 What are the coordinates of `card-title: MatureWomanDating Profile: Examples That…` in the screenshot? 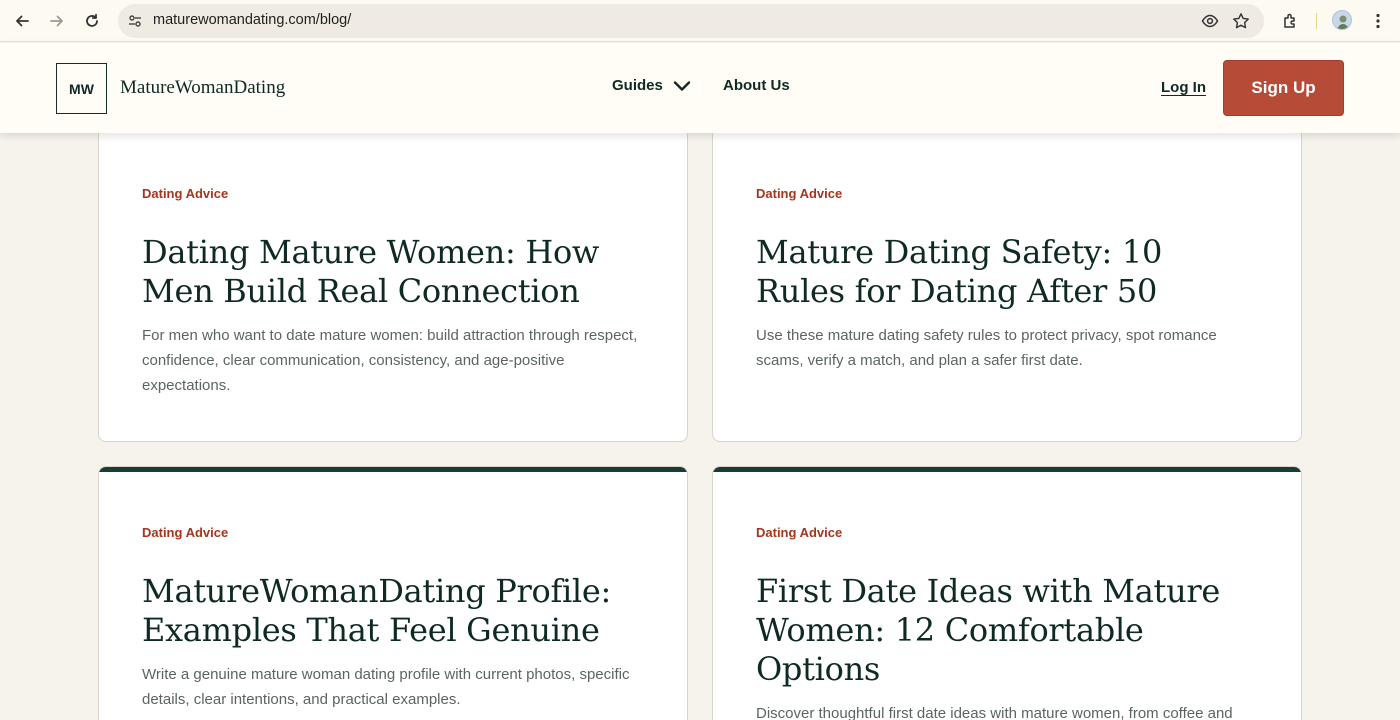 It's located at (392, 611).